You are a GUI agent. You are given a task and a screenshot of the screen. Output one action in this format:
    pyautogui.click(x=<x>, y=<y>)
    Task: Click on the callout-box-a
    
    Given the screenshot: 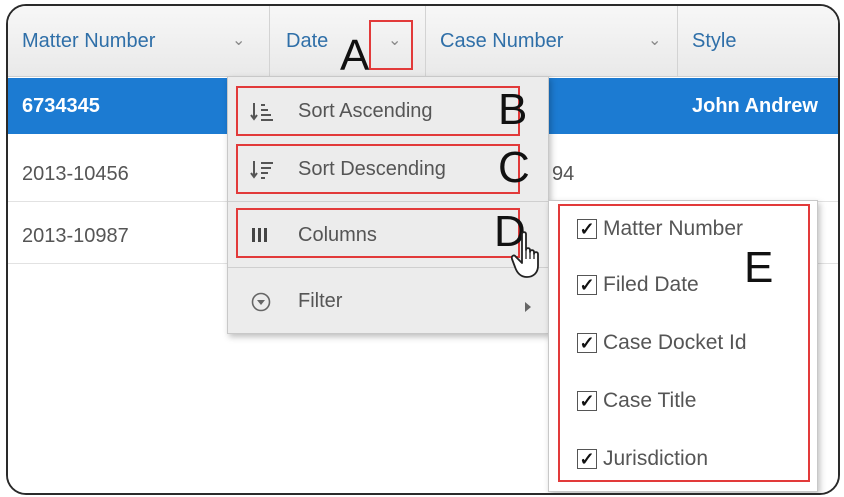 What is the action you would take?
    pyautogui.click(x=391, y=45)
    